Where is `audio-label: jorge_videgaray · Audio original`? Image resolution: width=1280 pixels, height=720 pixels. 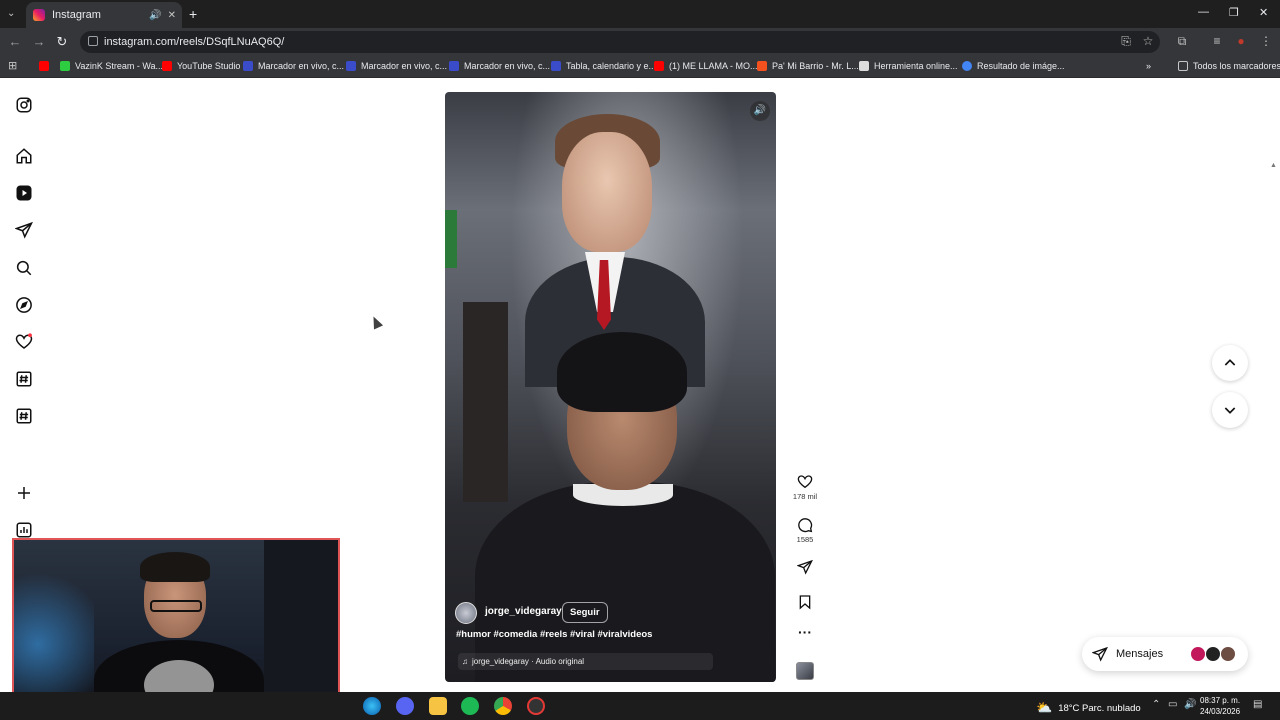
audio-label: jorge_videgaray · Audio original is located at coordinates (528, 661).